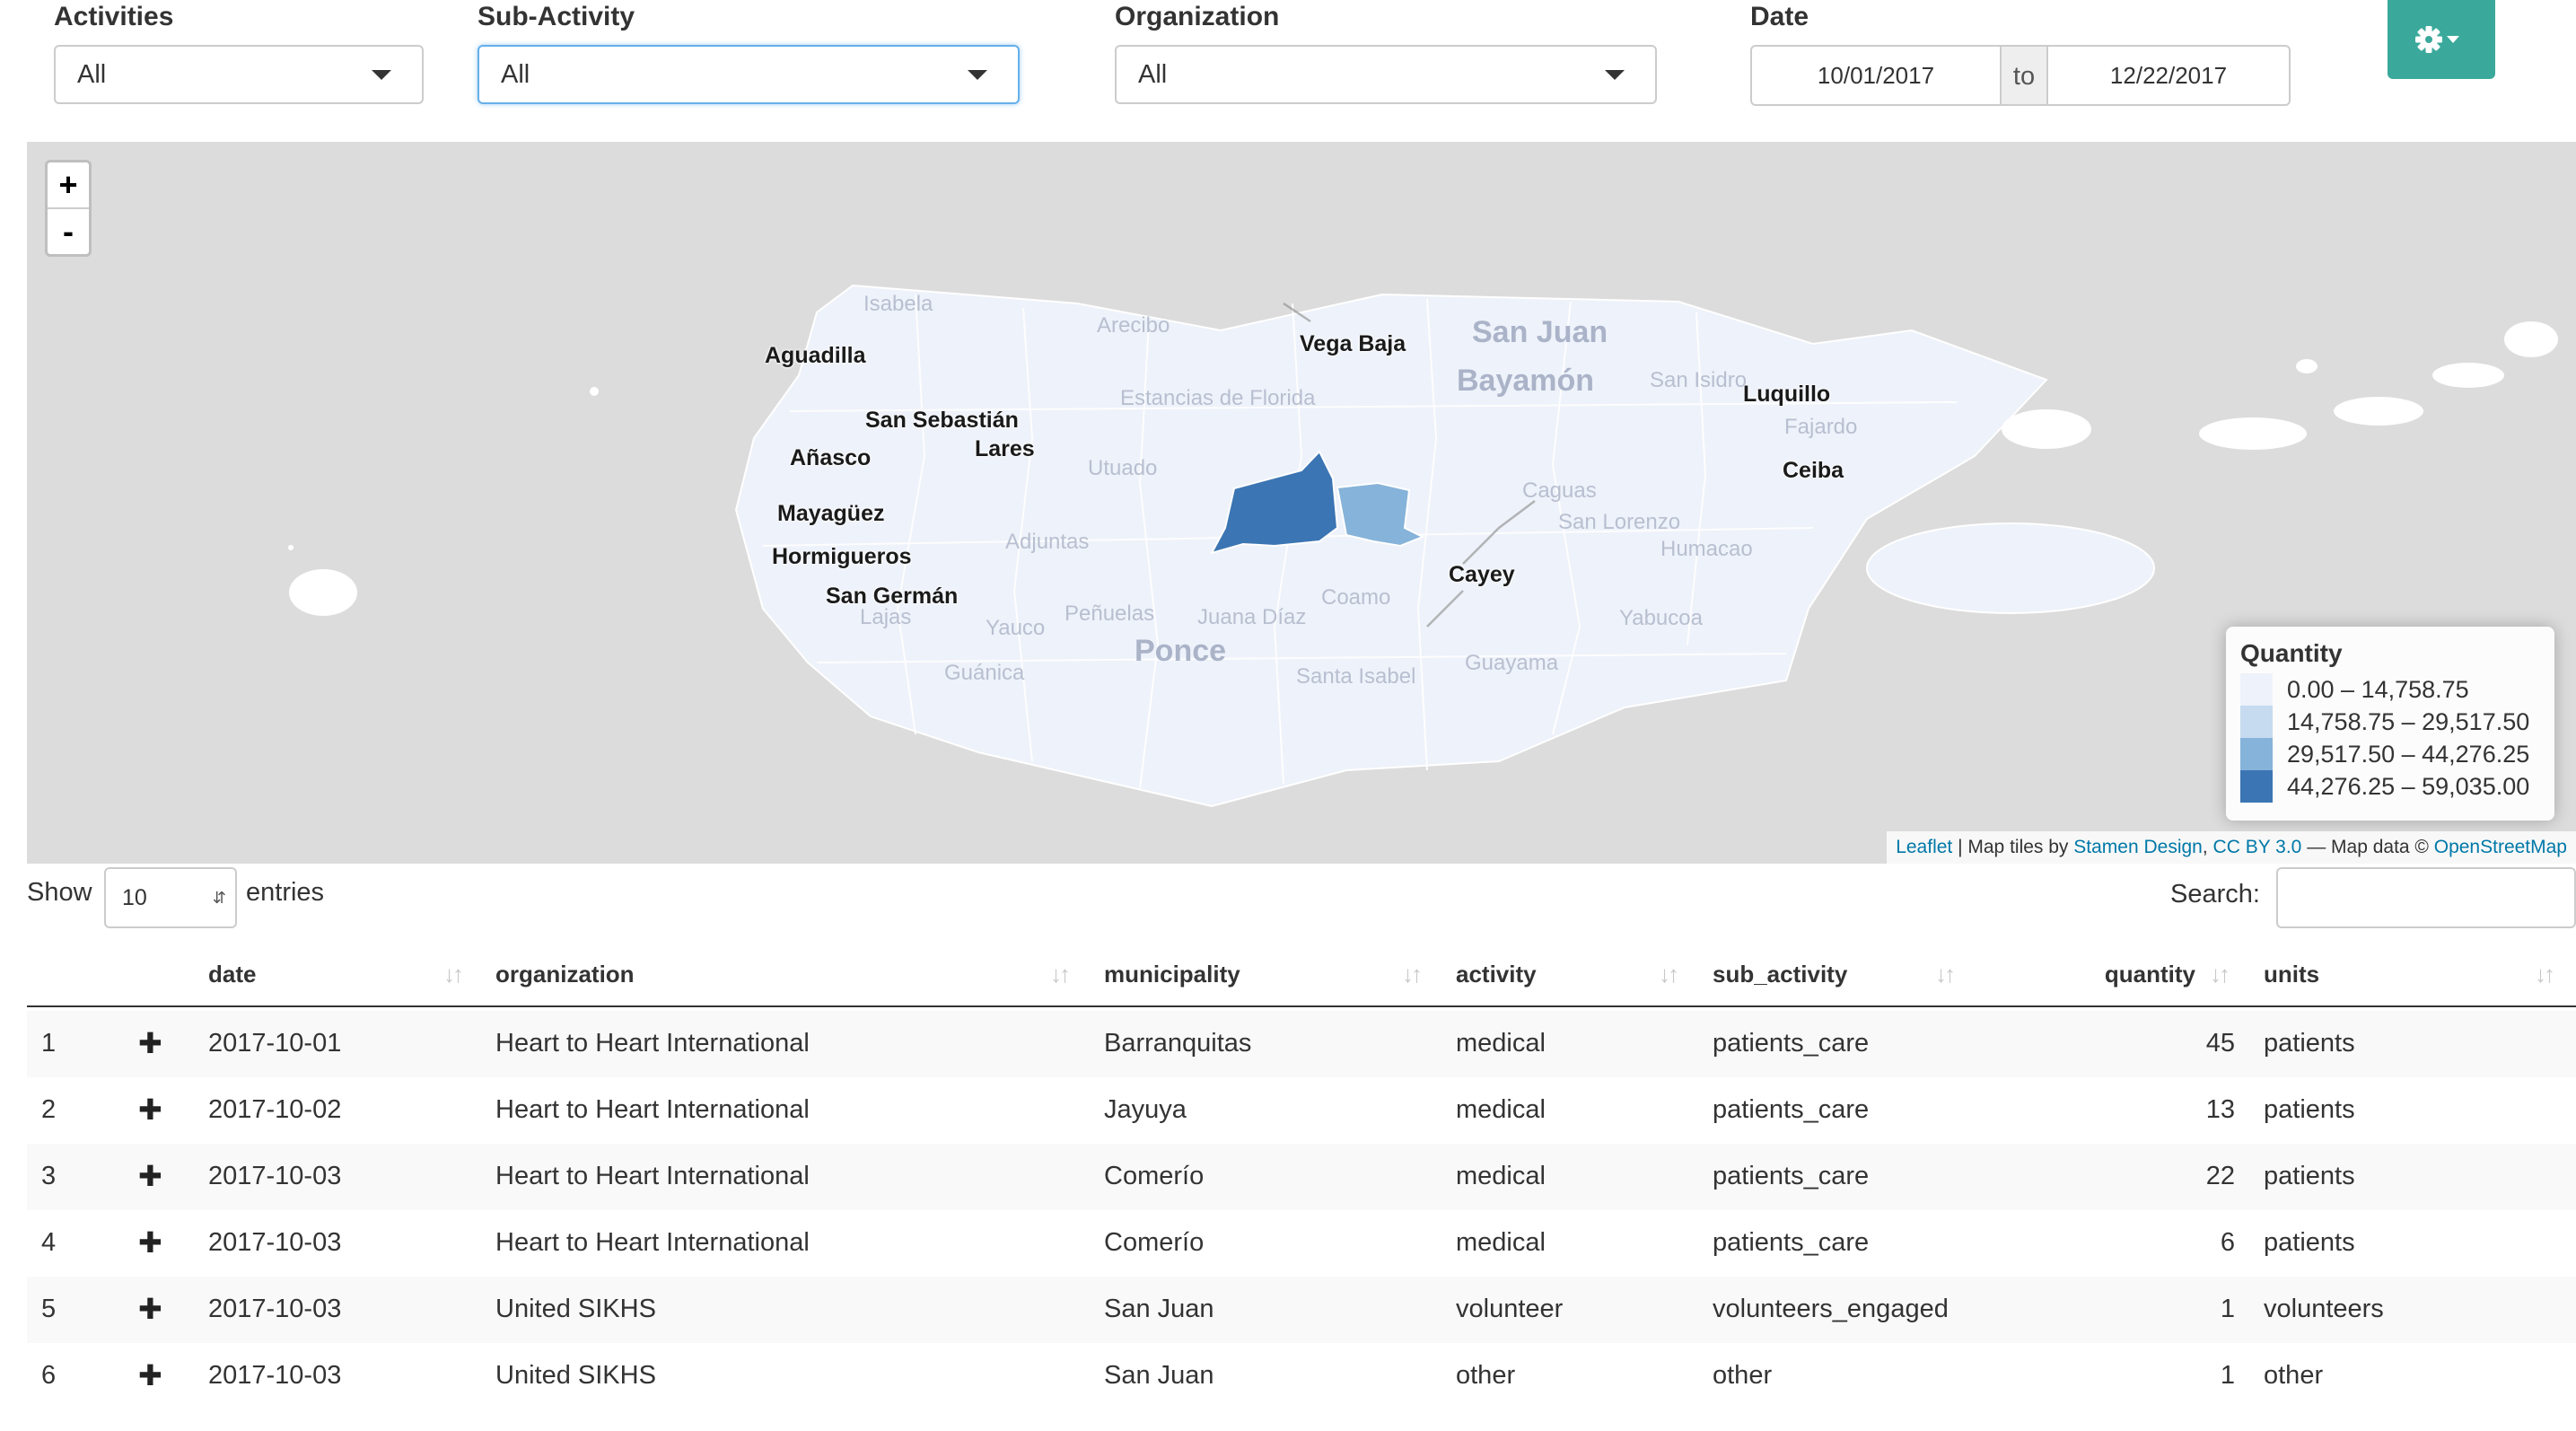 This screenshot has width=2576, height=1431. Describe the element at coordinates (886, 617) in the screenshot. I see `map-place-label: Lajas` at that location.